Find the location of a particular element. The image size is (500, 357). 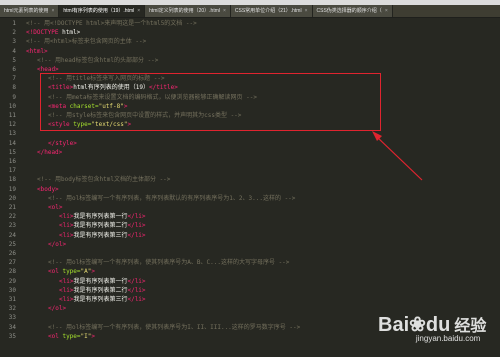

code-line: 21 <ol> is located at coordinates (250, 207).